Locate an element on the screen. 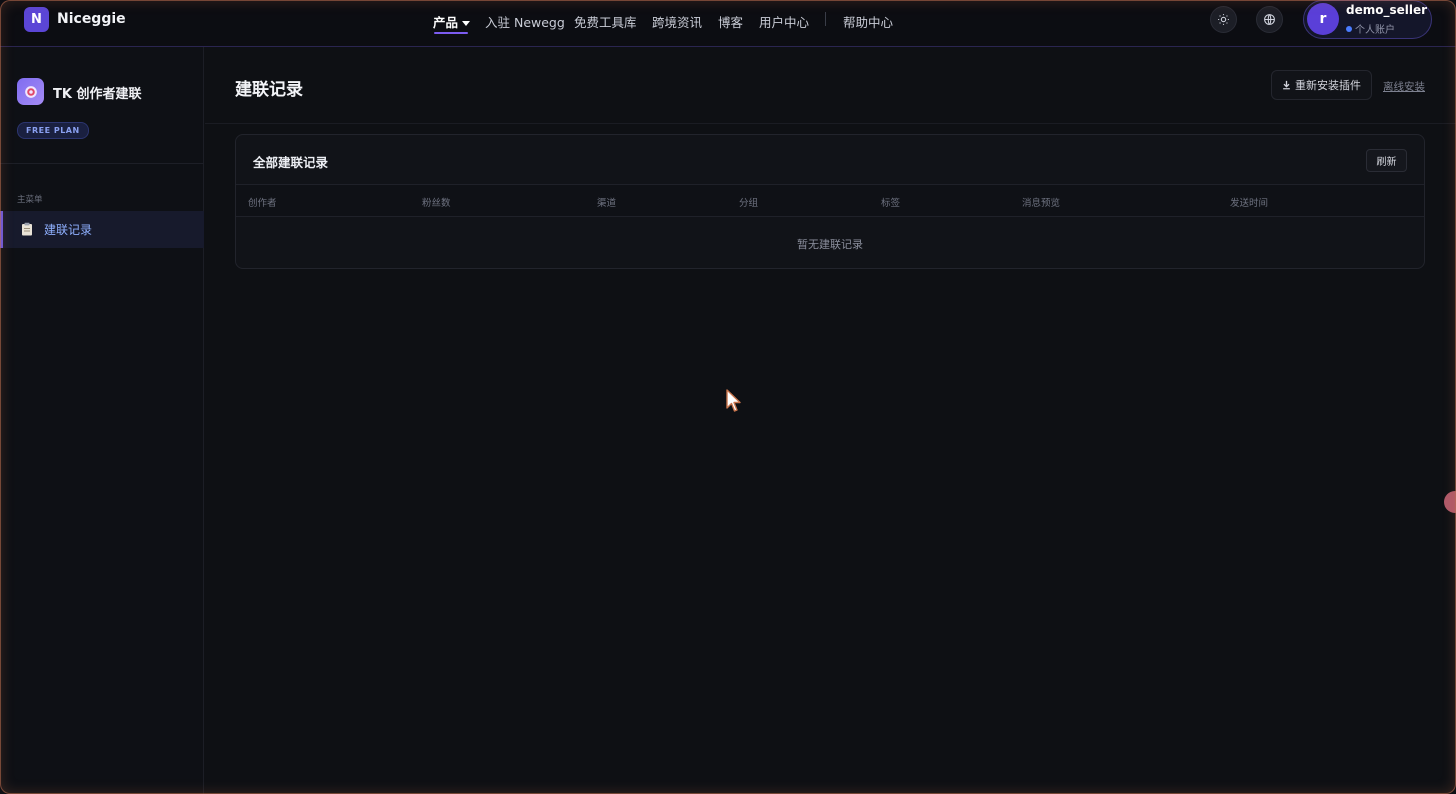 This screenshot has height=794, width=1456. nav-blog: 博客 is located at coordinates (730, 21).